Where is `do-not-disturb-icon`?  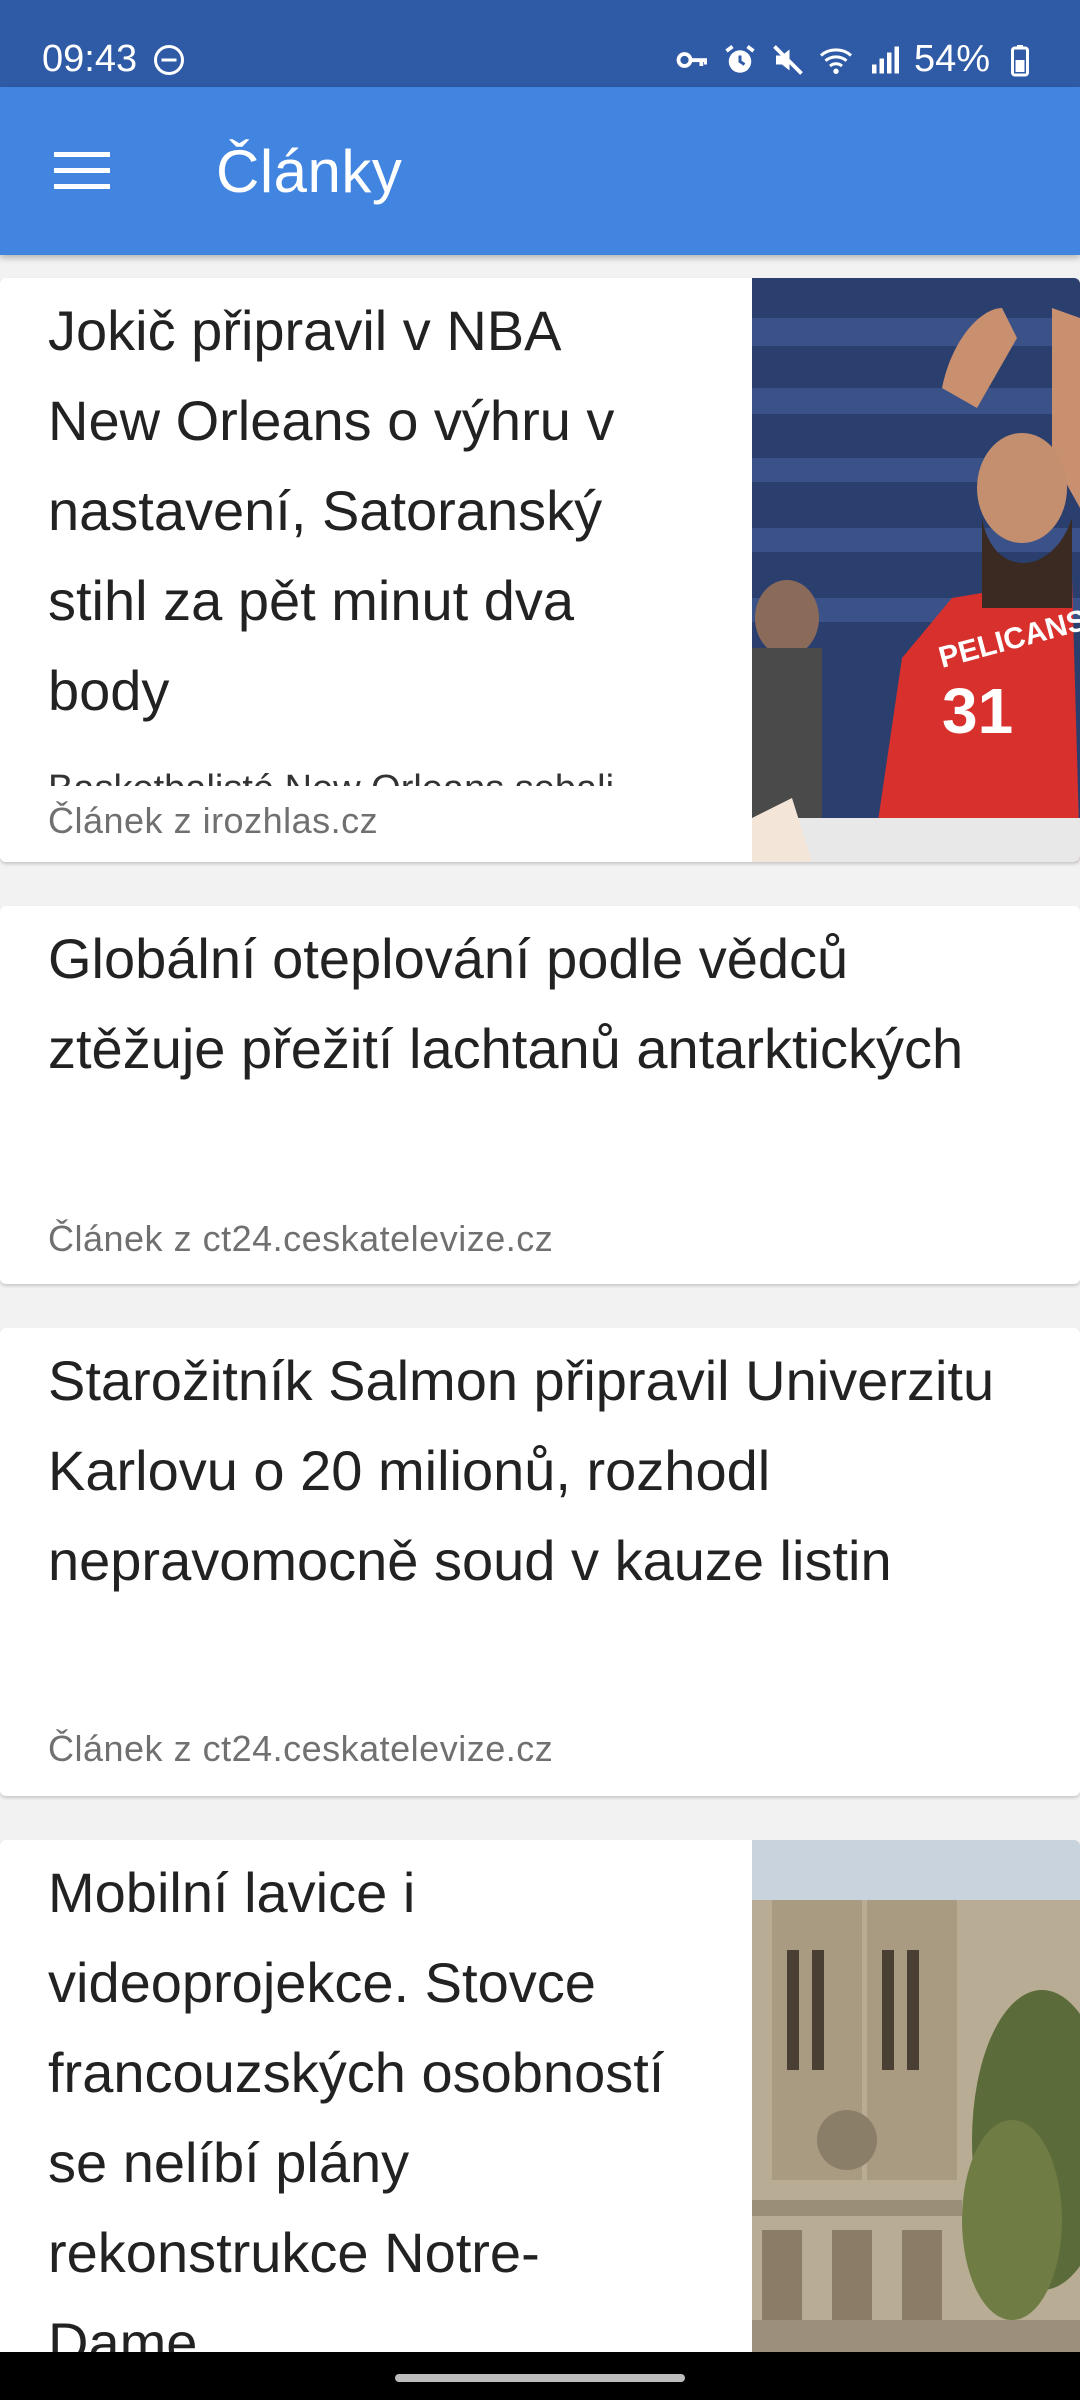 do-not-disturb-icon is located at coordinates (169, 60).